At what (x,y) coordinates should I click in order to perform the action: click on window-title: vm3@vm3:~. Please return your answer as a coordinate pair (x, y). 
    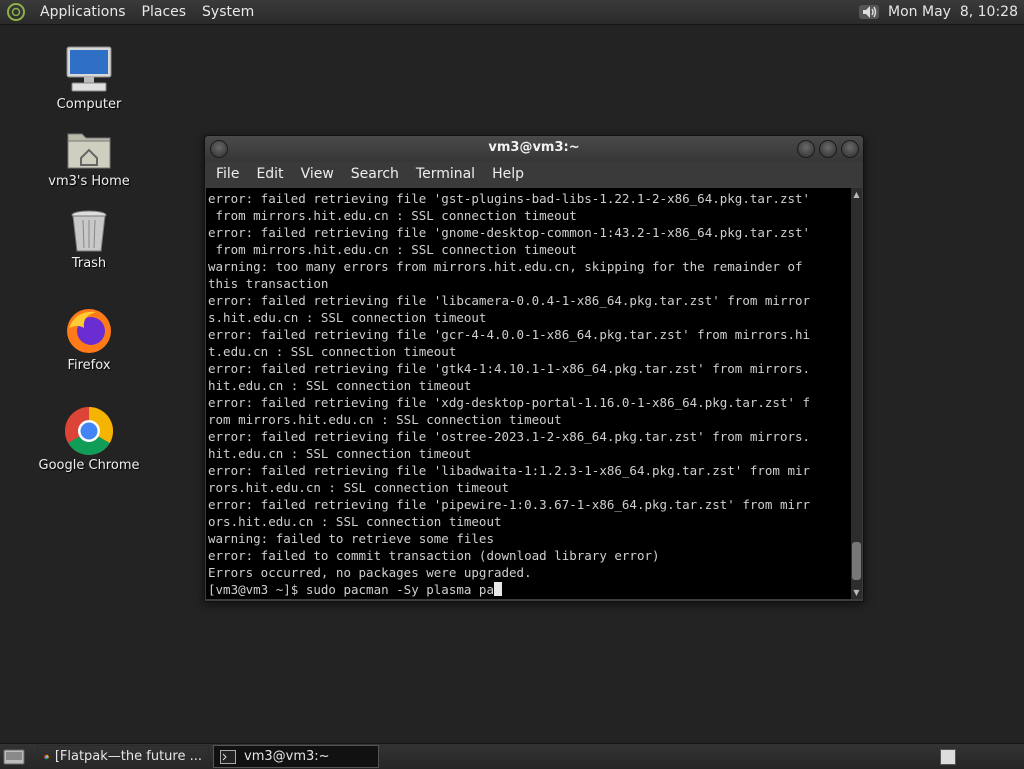
    Looking at the image, I should click on (534, 147).